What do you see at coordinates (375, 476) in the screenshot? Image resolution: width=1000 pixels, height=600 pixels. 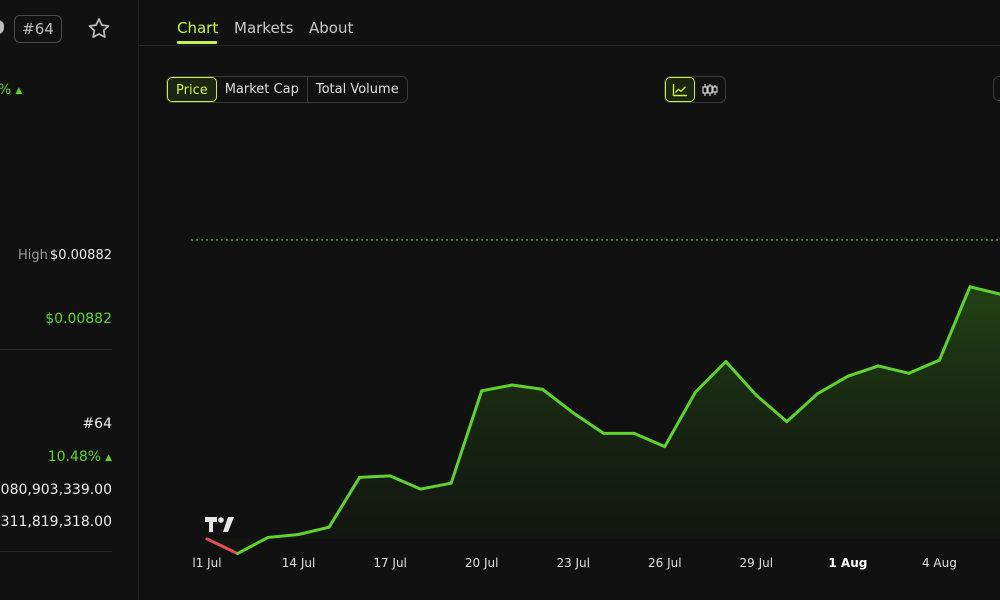 I see `price-line-segment` at bounding box center [375, 476].